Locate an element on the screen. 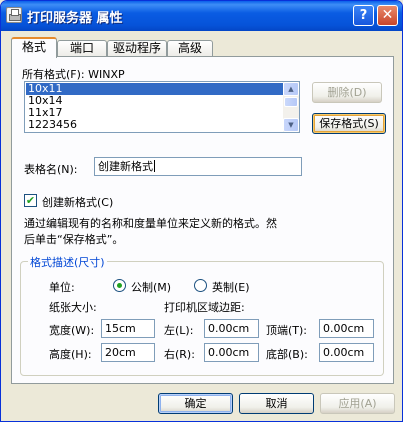 The image size is (403, 422). printer-icon is located at coordinates (14, 15).